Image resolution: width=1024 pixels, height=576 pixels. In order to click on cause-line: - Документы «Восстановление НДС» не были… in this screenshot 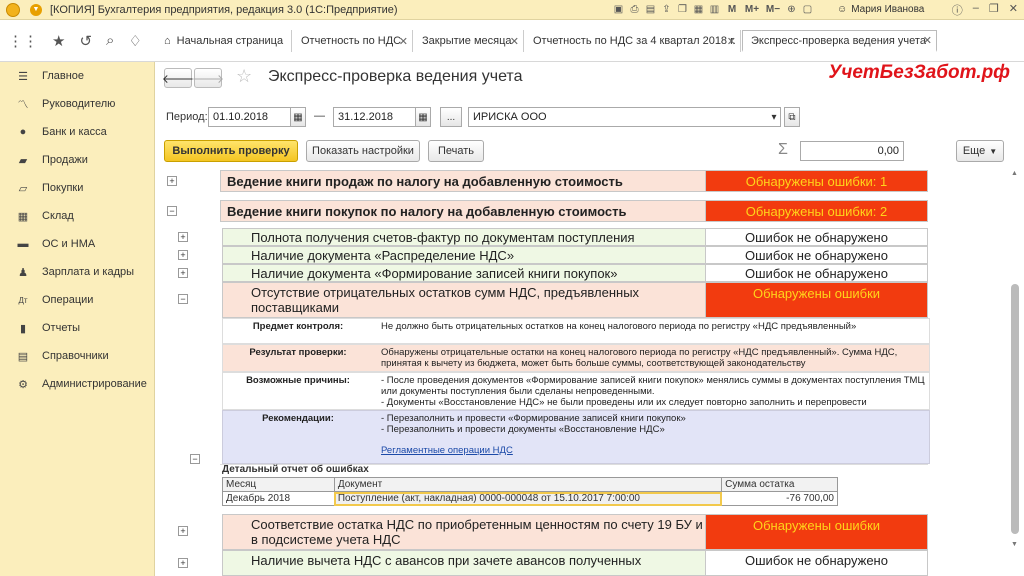, I will do `click(624, 402)`.